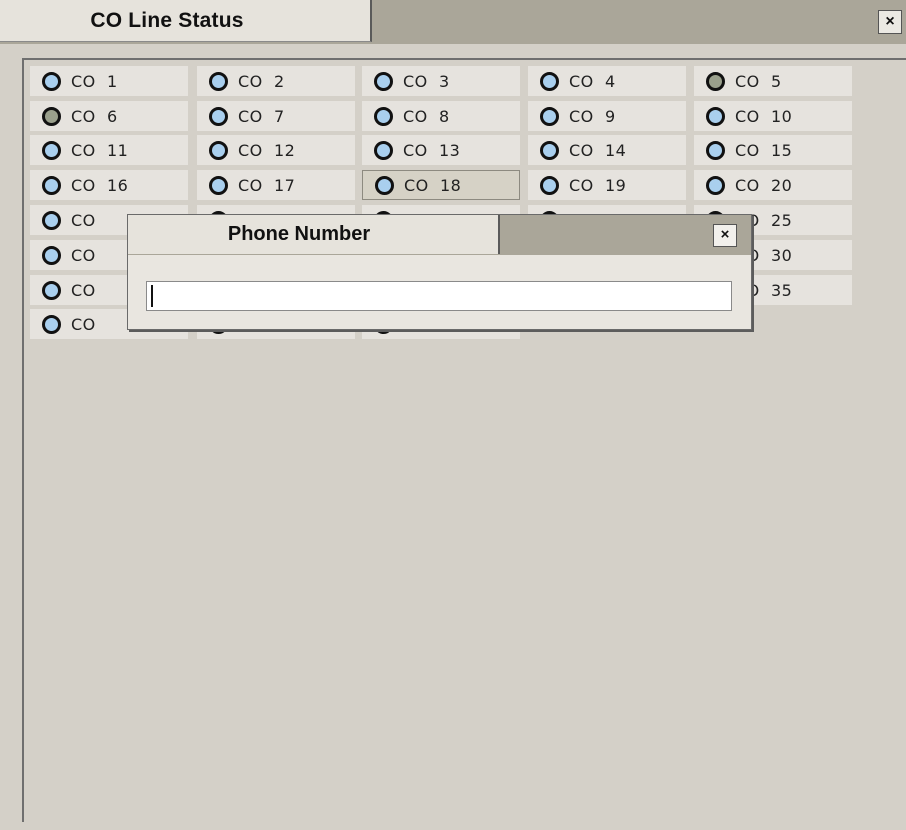 Image resolution: width=906 pixels, height=830 pixels. I want to click on co-line-label: CO 7, so click(261, 116).